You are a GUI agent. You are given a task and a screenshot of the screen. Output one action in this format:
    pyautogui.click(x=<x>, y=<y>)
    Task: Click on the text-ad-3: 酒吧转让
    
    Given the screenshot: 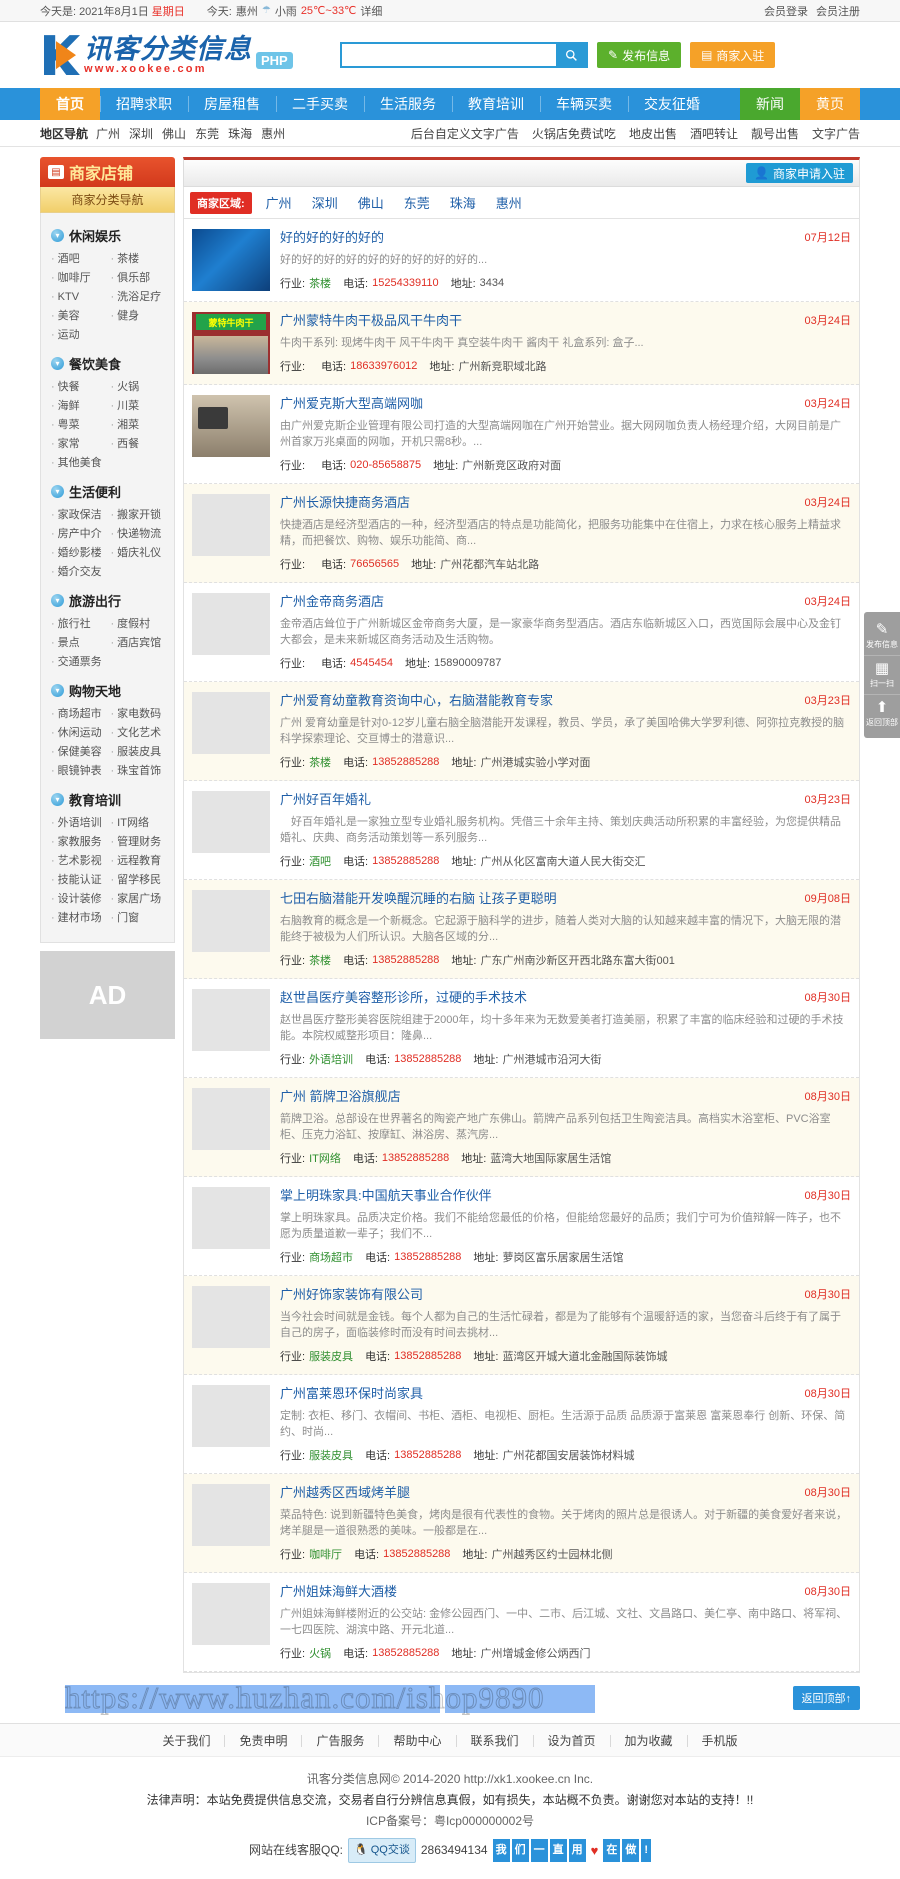 What is the action you would take?
    pyautogui.click(x=714, y=133)
    